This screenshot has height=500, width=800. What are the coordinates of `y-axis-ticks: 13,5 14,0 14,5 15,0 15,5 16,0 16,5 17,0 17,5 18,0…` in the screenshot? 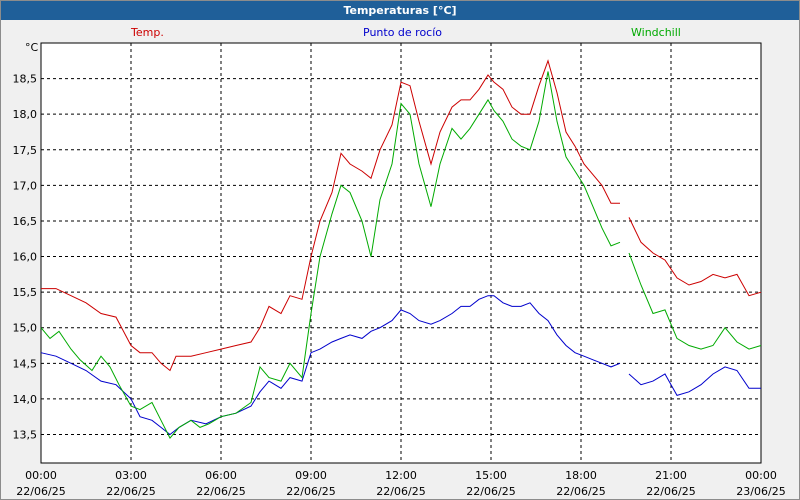 It's located at (25, 257).